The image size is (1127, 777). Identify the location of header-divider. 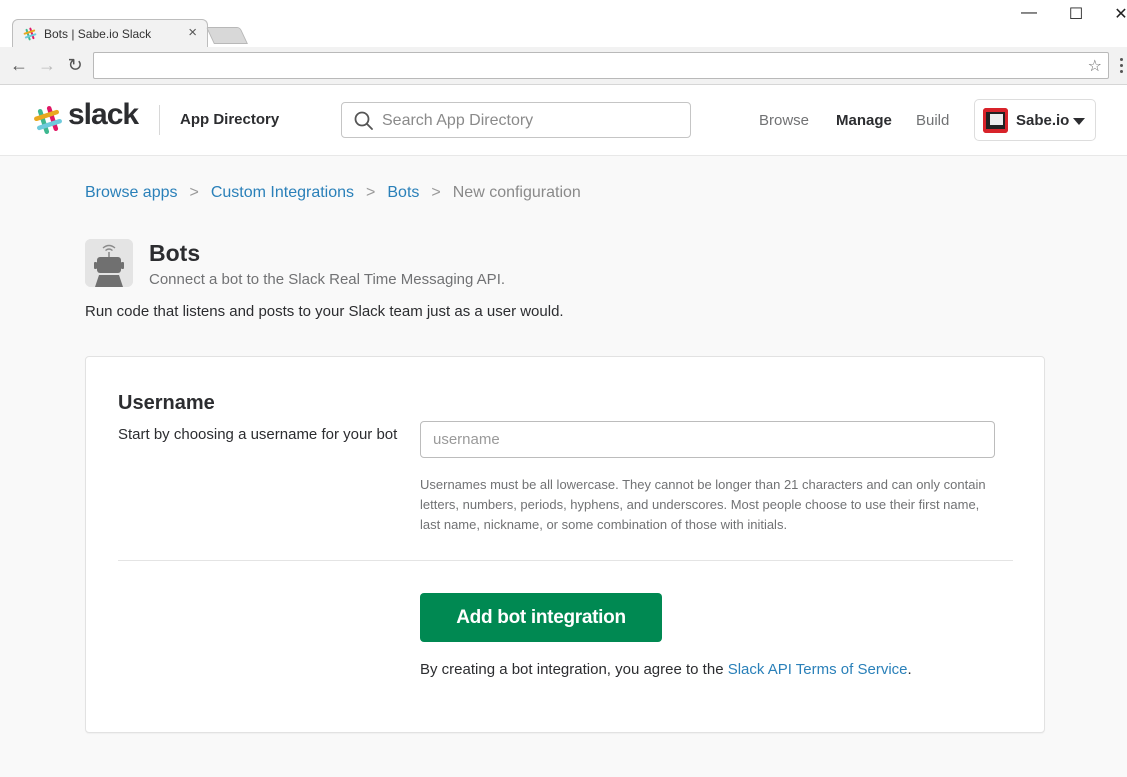
(159, 120).